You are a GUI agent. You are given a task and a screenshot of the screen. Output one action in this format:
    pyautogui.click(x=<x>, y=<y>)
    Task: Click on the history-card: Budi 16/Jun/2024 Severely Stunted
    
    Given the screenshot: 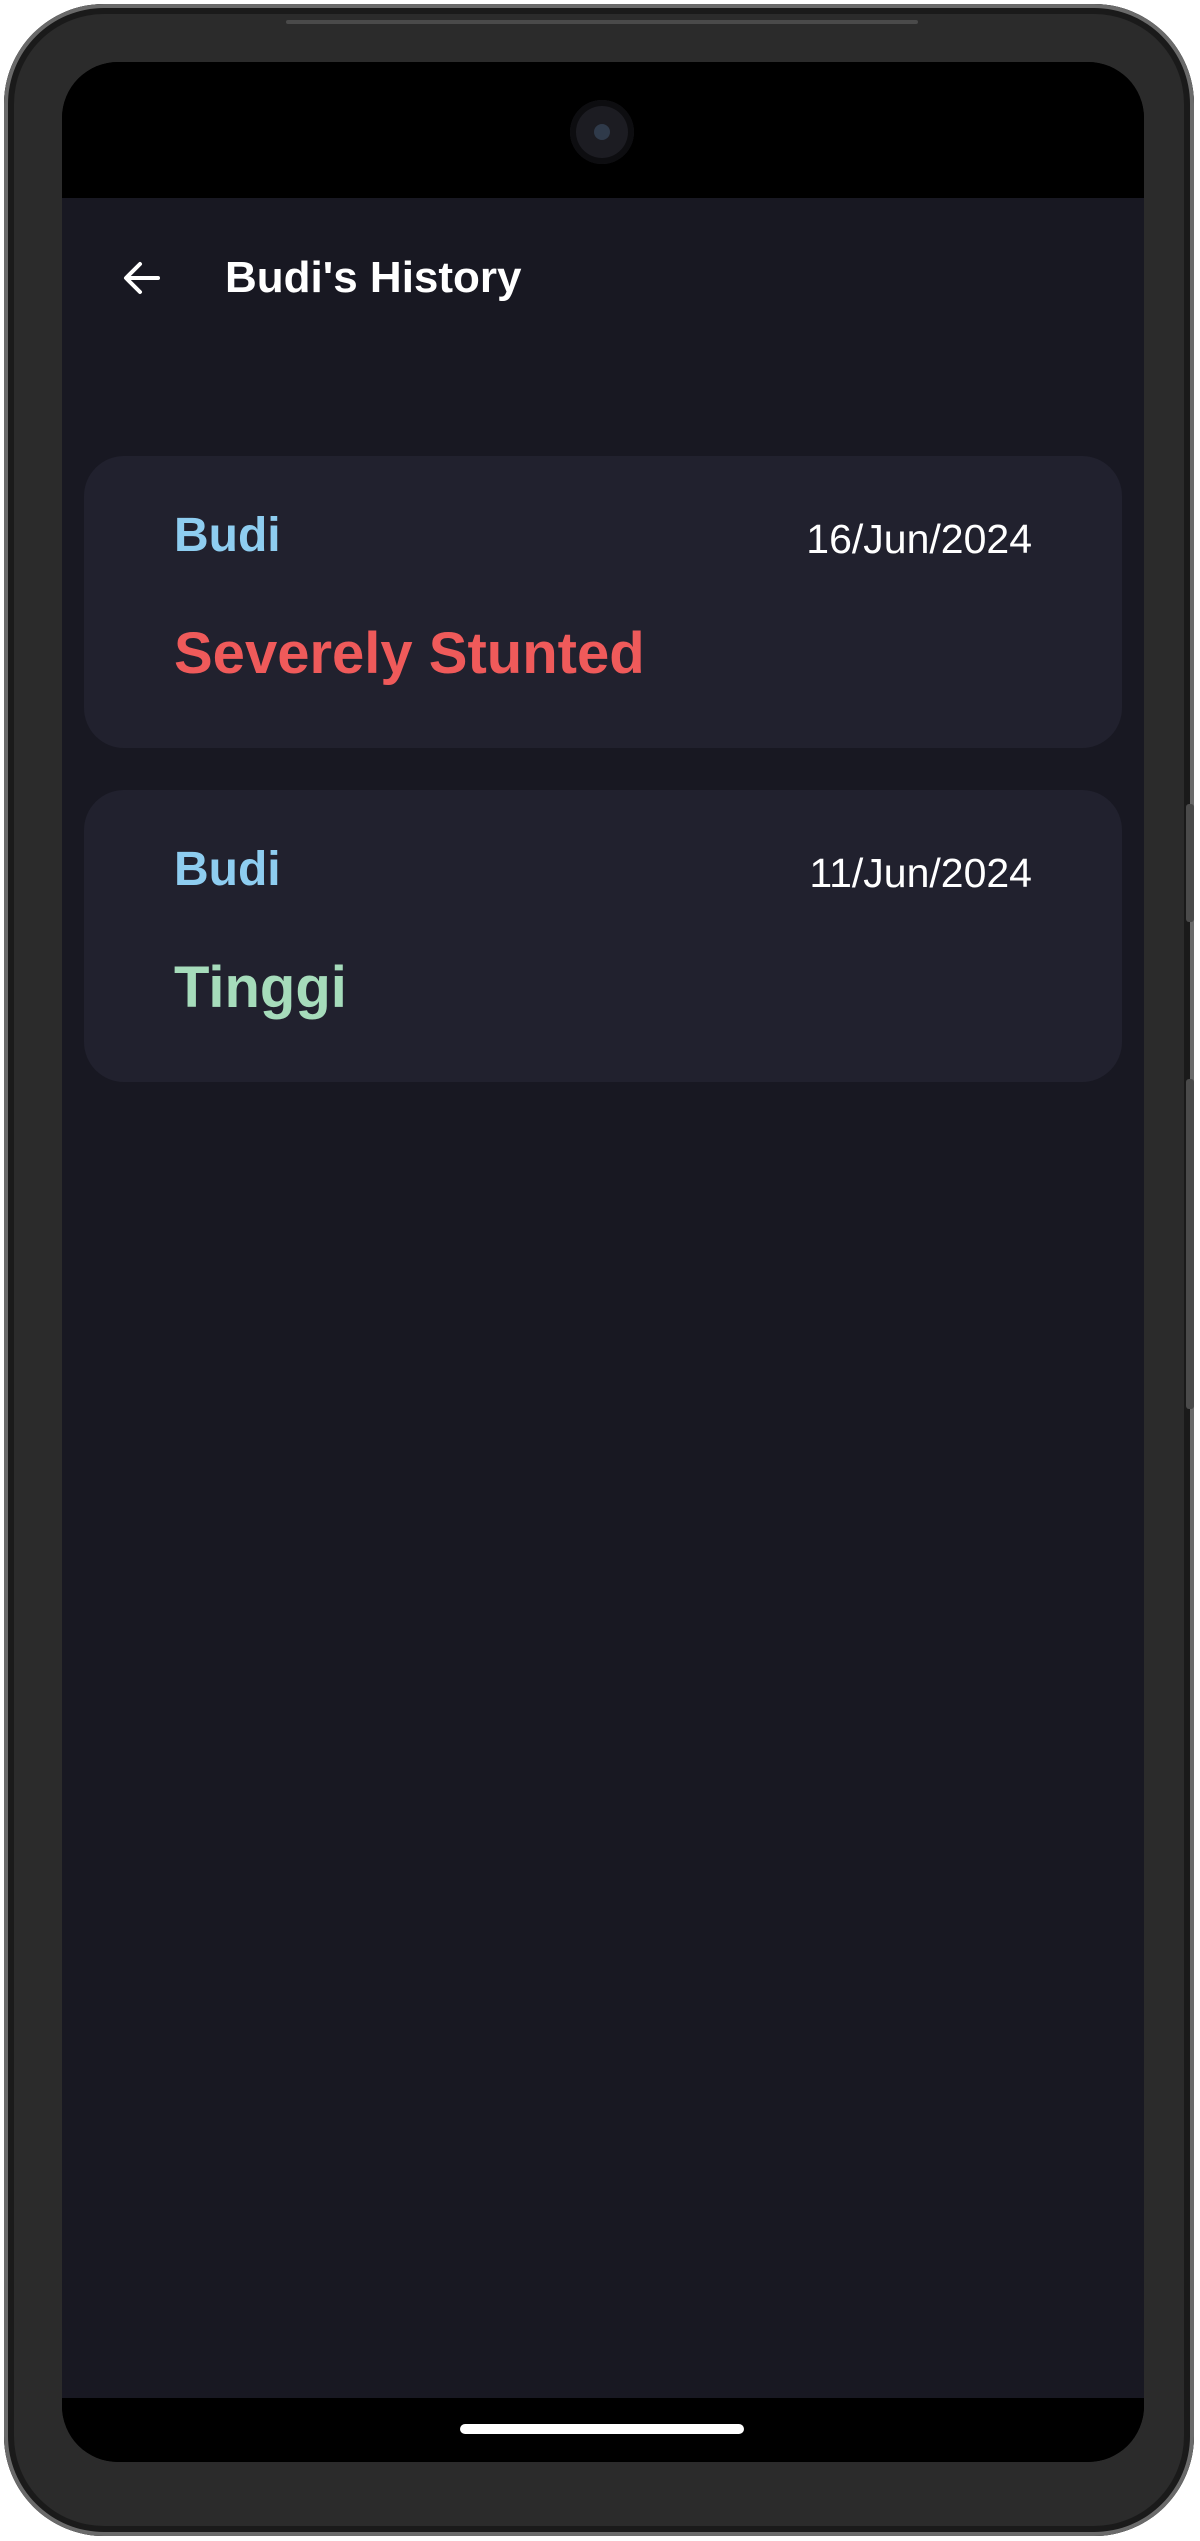 What is the action you would take?
    pyautogui.click(x=603, y=602)
    